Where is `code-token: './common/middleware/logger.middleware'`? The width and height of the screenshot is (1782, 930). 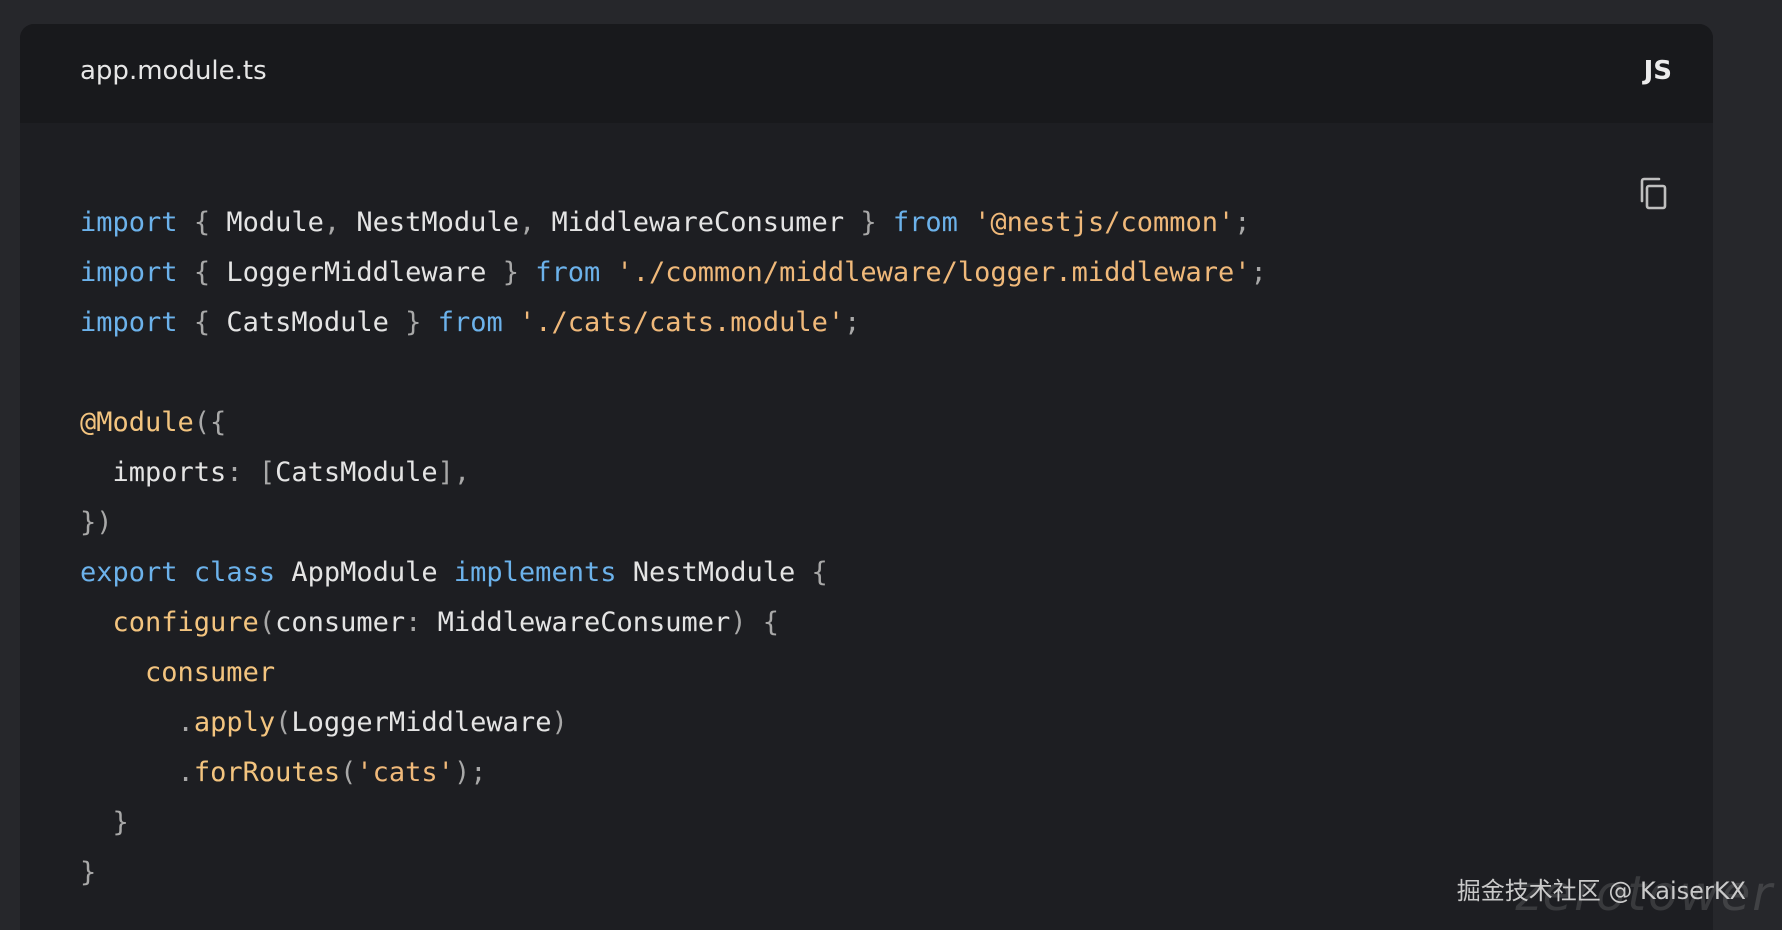 code-token: './common/middleware/logger.middleware' is located at coordinates (933, 272).